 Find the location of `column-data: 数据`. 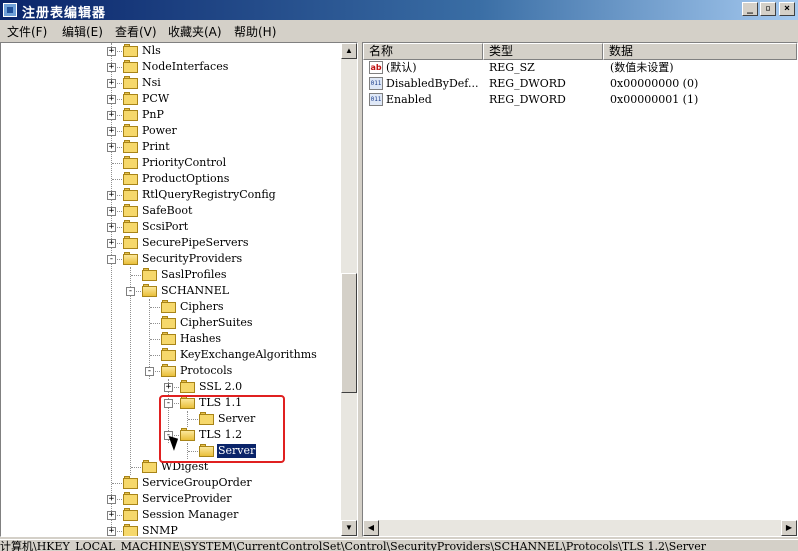

column-data: 数据 is located at coordinates (700, 51).